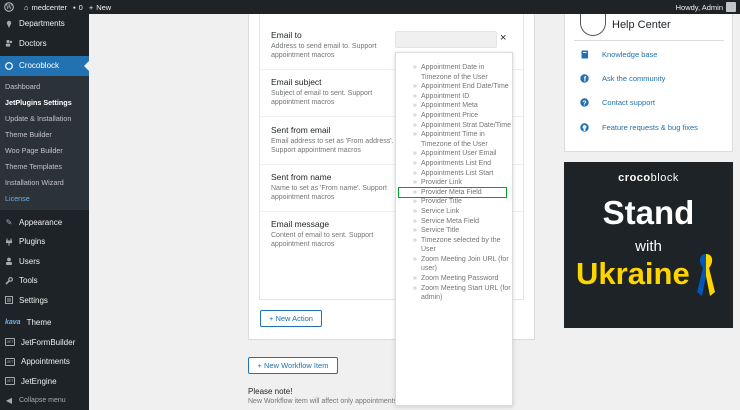 Image resolution: width=740 pixels, height=410 pixels. Describe the element at coordinates (9, 401) in the screenshot. I see `collapse-icon: ◀` at that location.